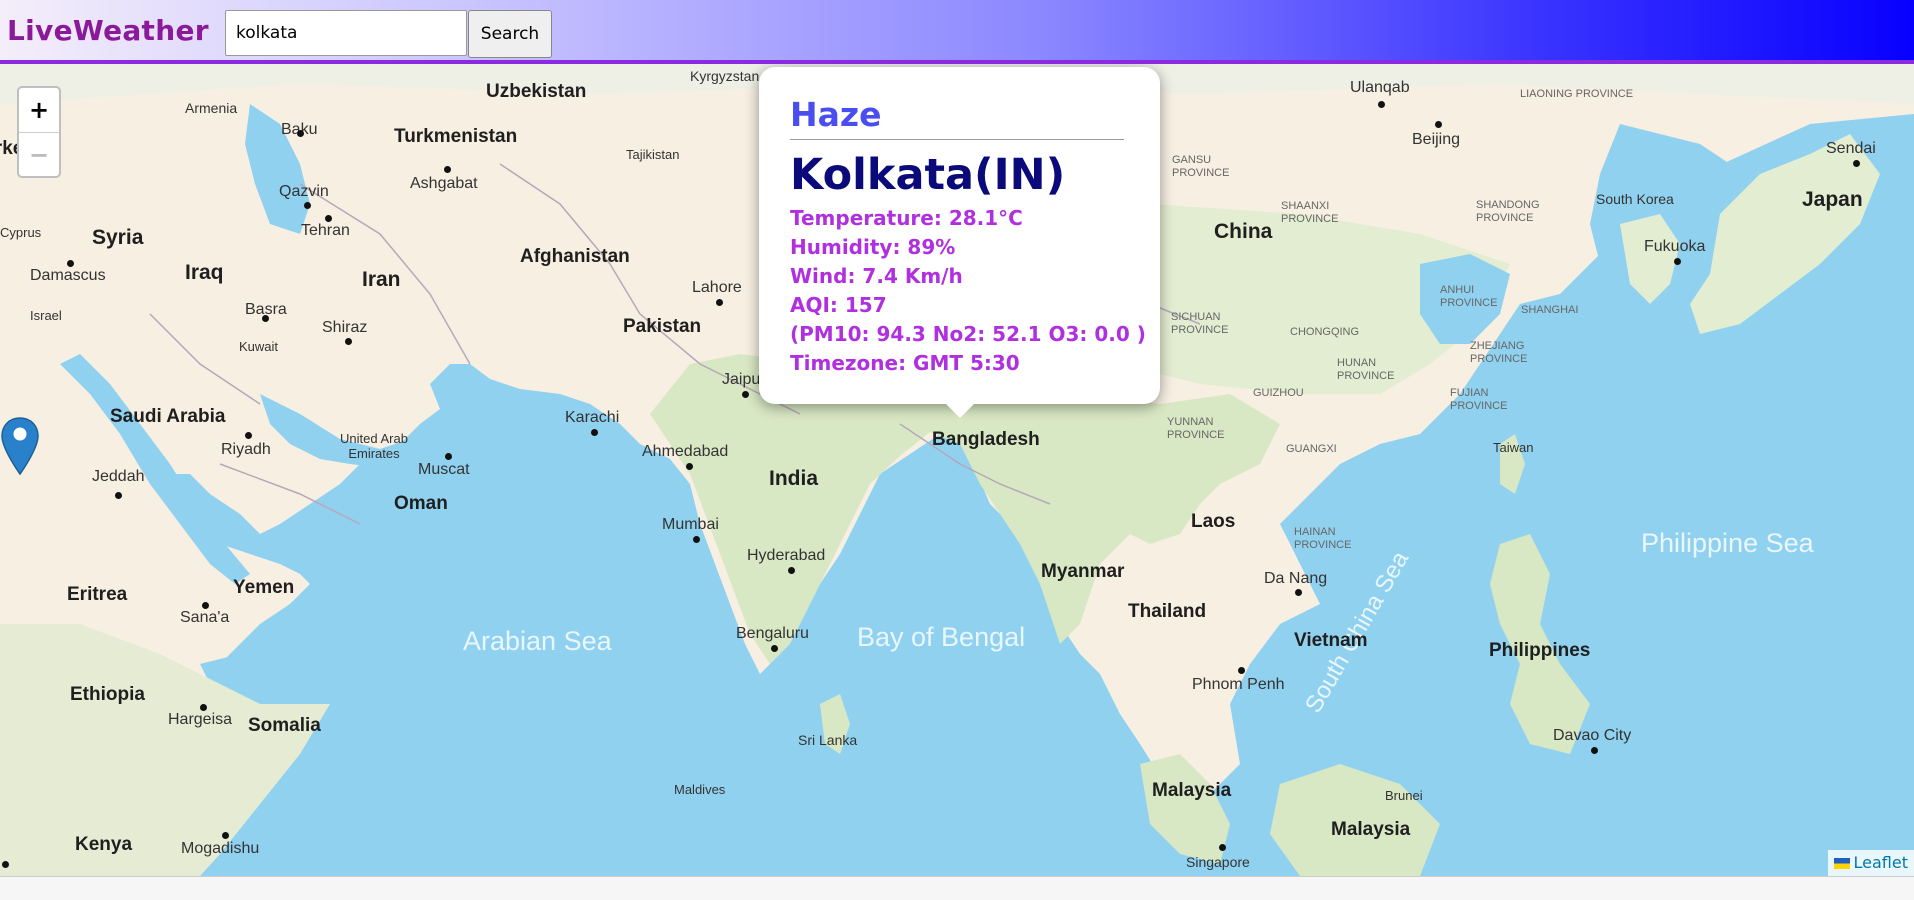 The image size is (1914, 900). I want to click on country-label-tajikistan: Tajikistan, so click(653, 154).